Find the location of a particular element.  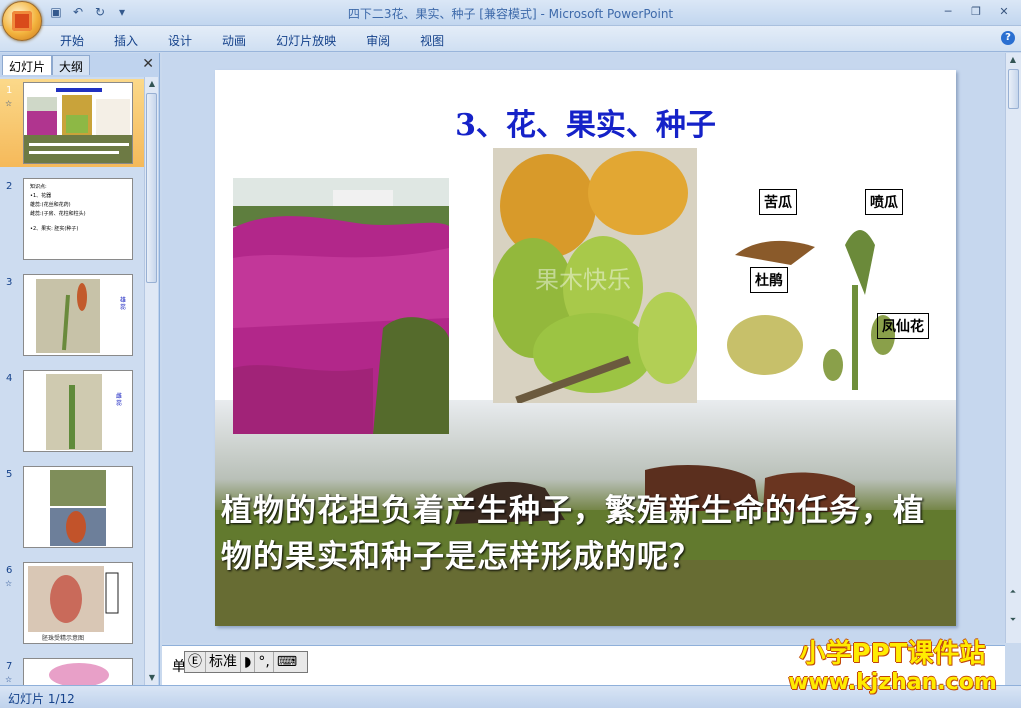

thumbnail-6-caption: 胚珠受精示意图 is located at coordinates (63, 638).